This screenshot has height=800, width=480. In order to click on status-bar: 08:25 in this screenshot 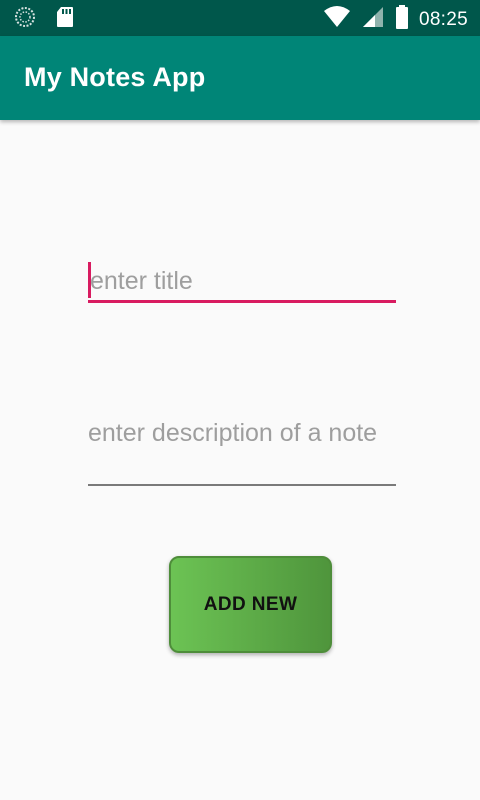, I will do `click(240, 18)`.